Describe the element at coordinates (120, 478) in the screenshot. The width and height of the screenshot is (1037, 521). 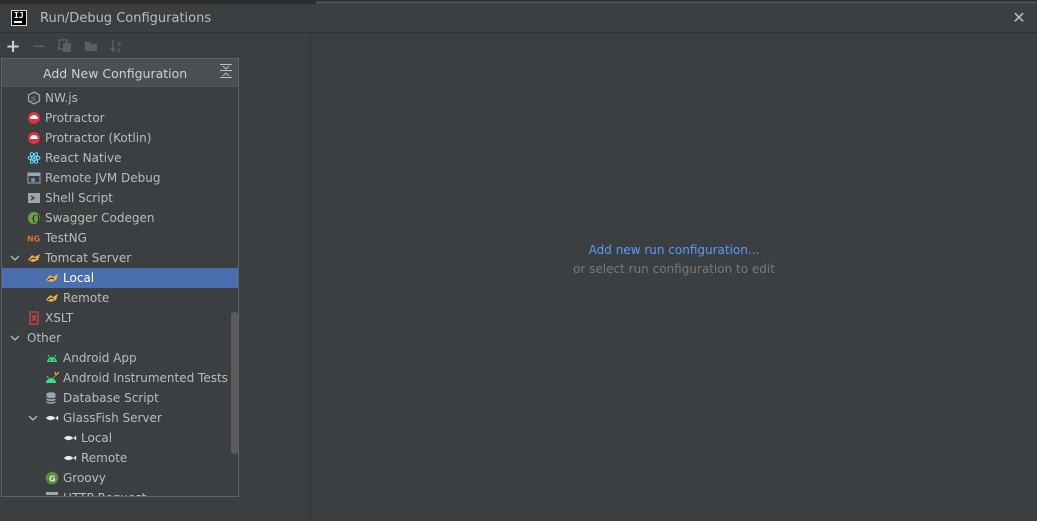
I see `list-item: G Groovy` at that location.